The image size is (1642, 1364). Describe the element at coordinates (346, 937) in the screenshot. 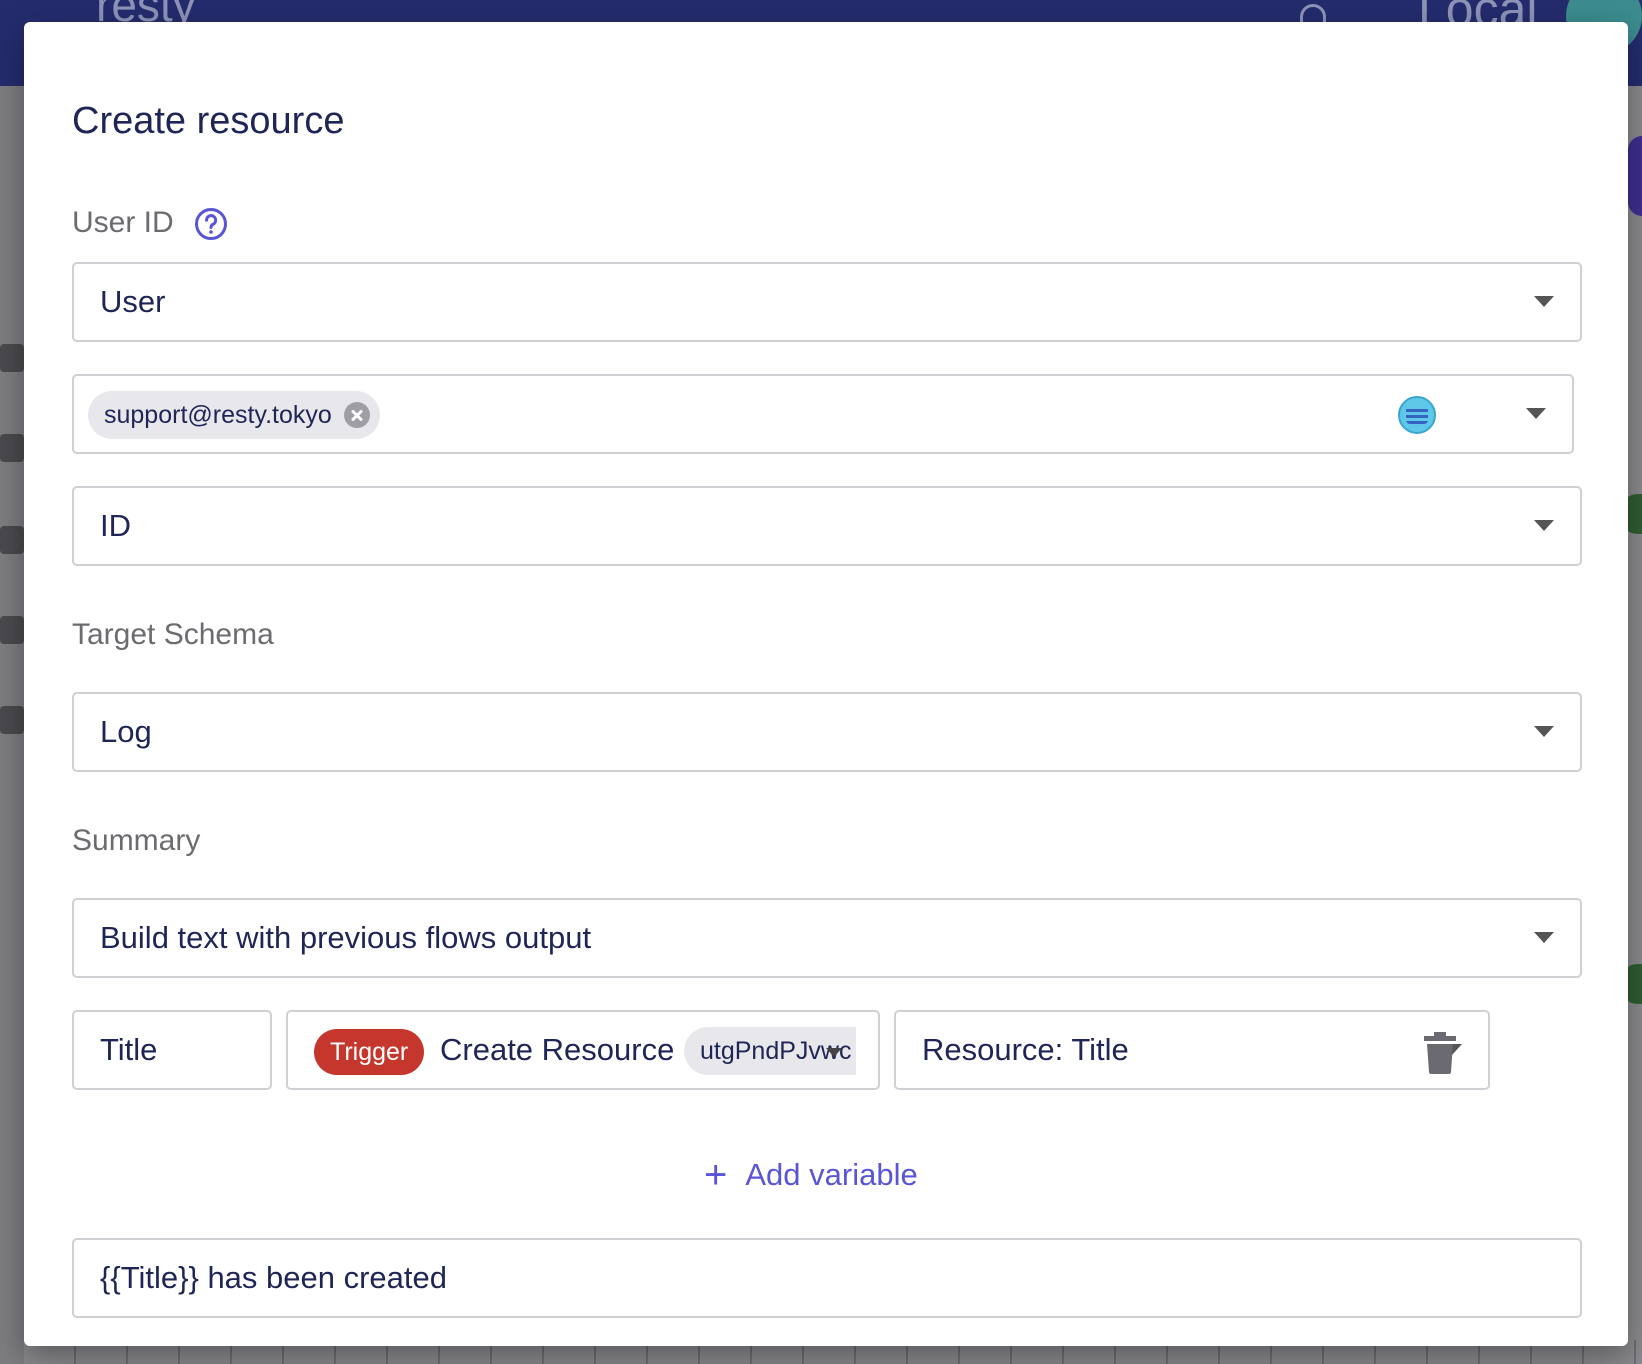

I see `summary-mode-value: Build text with previous flows output` at that location.